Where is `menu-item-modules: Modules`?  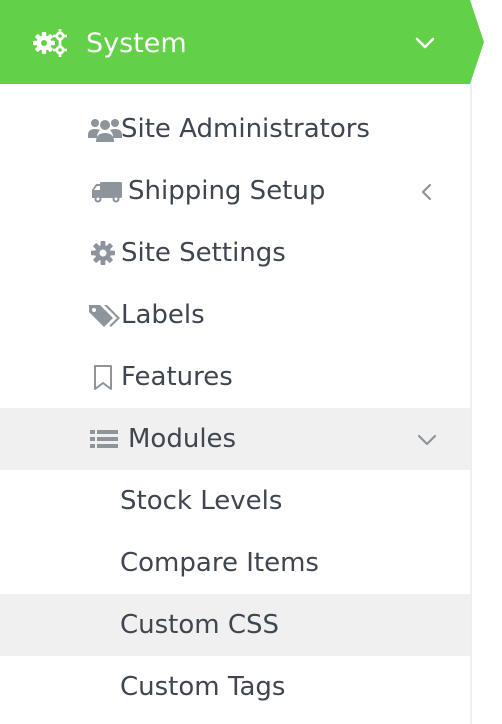
menu-item-modules: Modules is located at coordinates (235, 439).